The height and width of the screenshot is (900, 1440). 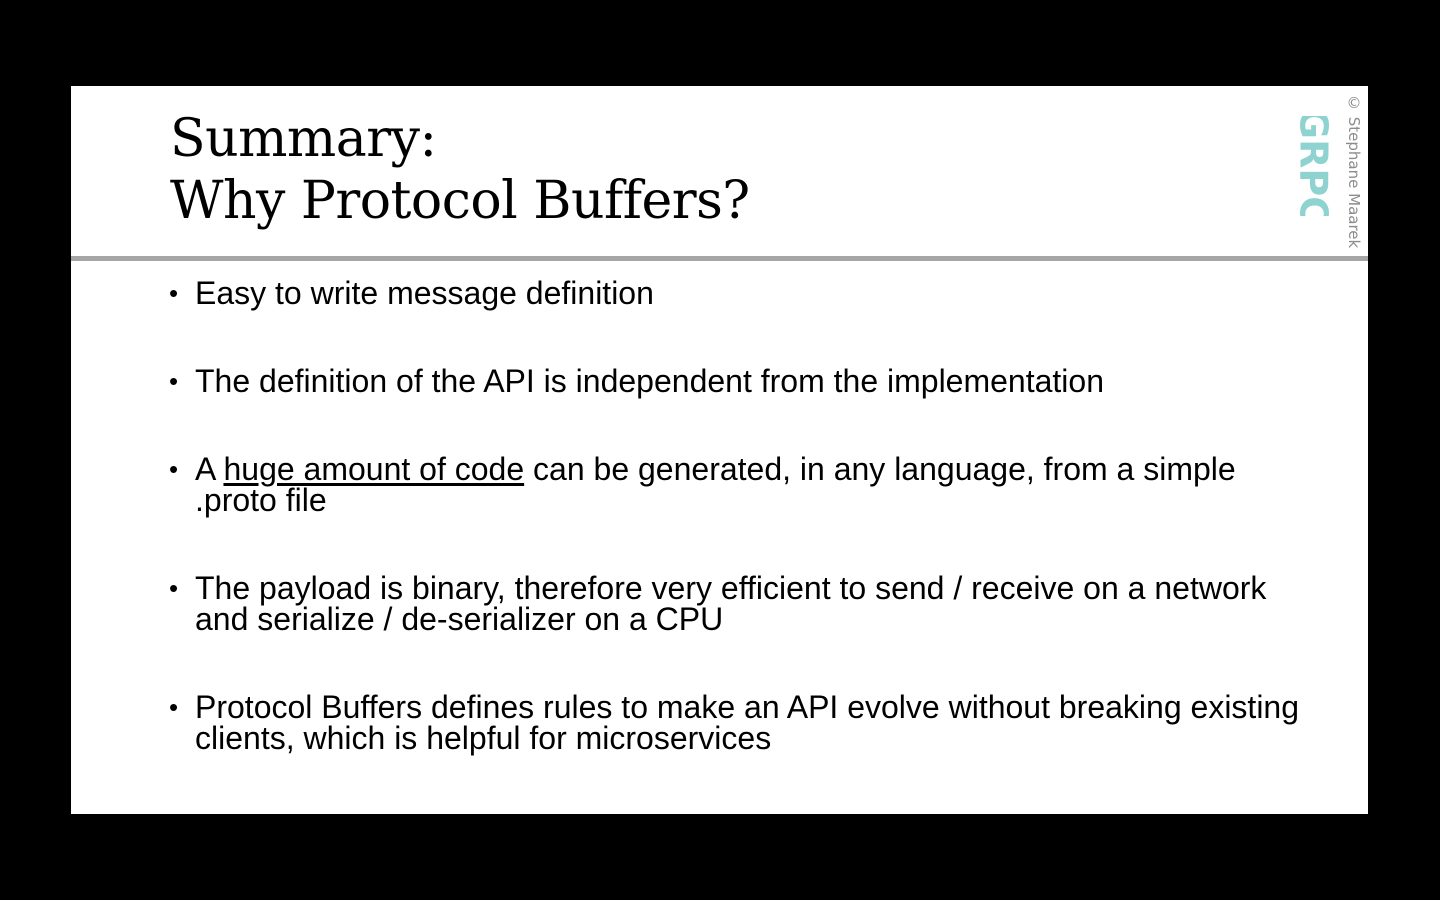 I want to click on title-divider, so click(x=719, y=258).